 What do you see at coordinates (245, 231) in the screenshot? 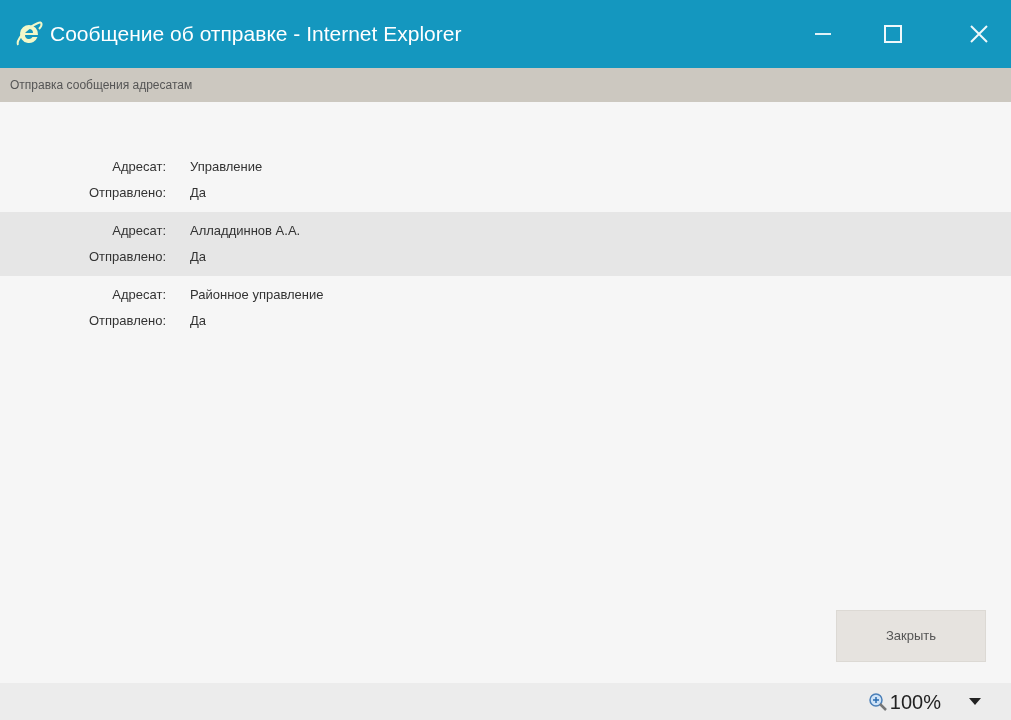
I see `field-value: Алладдиннов А.А.` at bounding box center [245, 231].